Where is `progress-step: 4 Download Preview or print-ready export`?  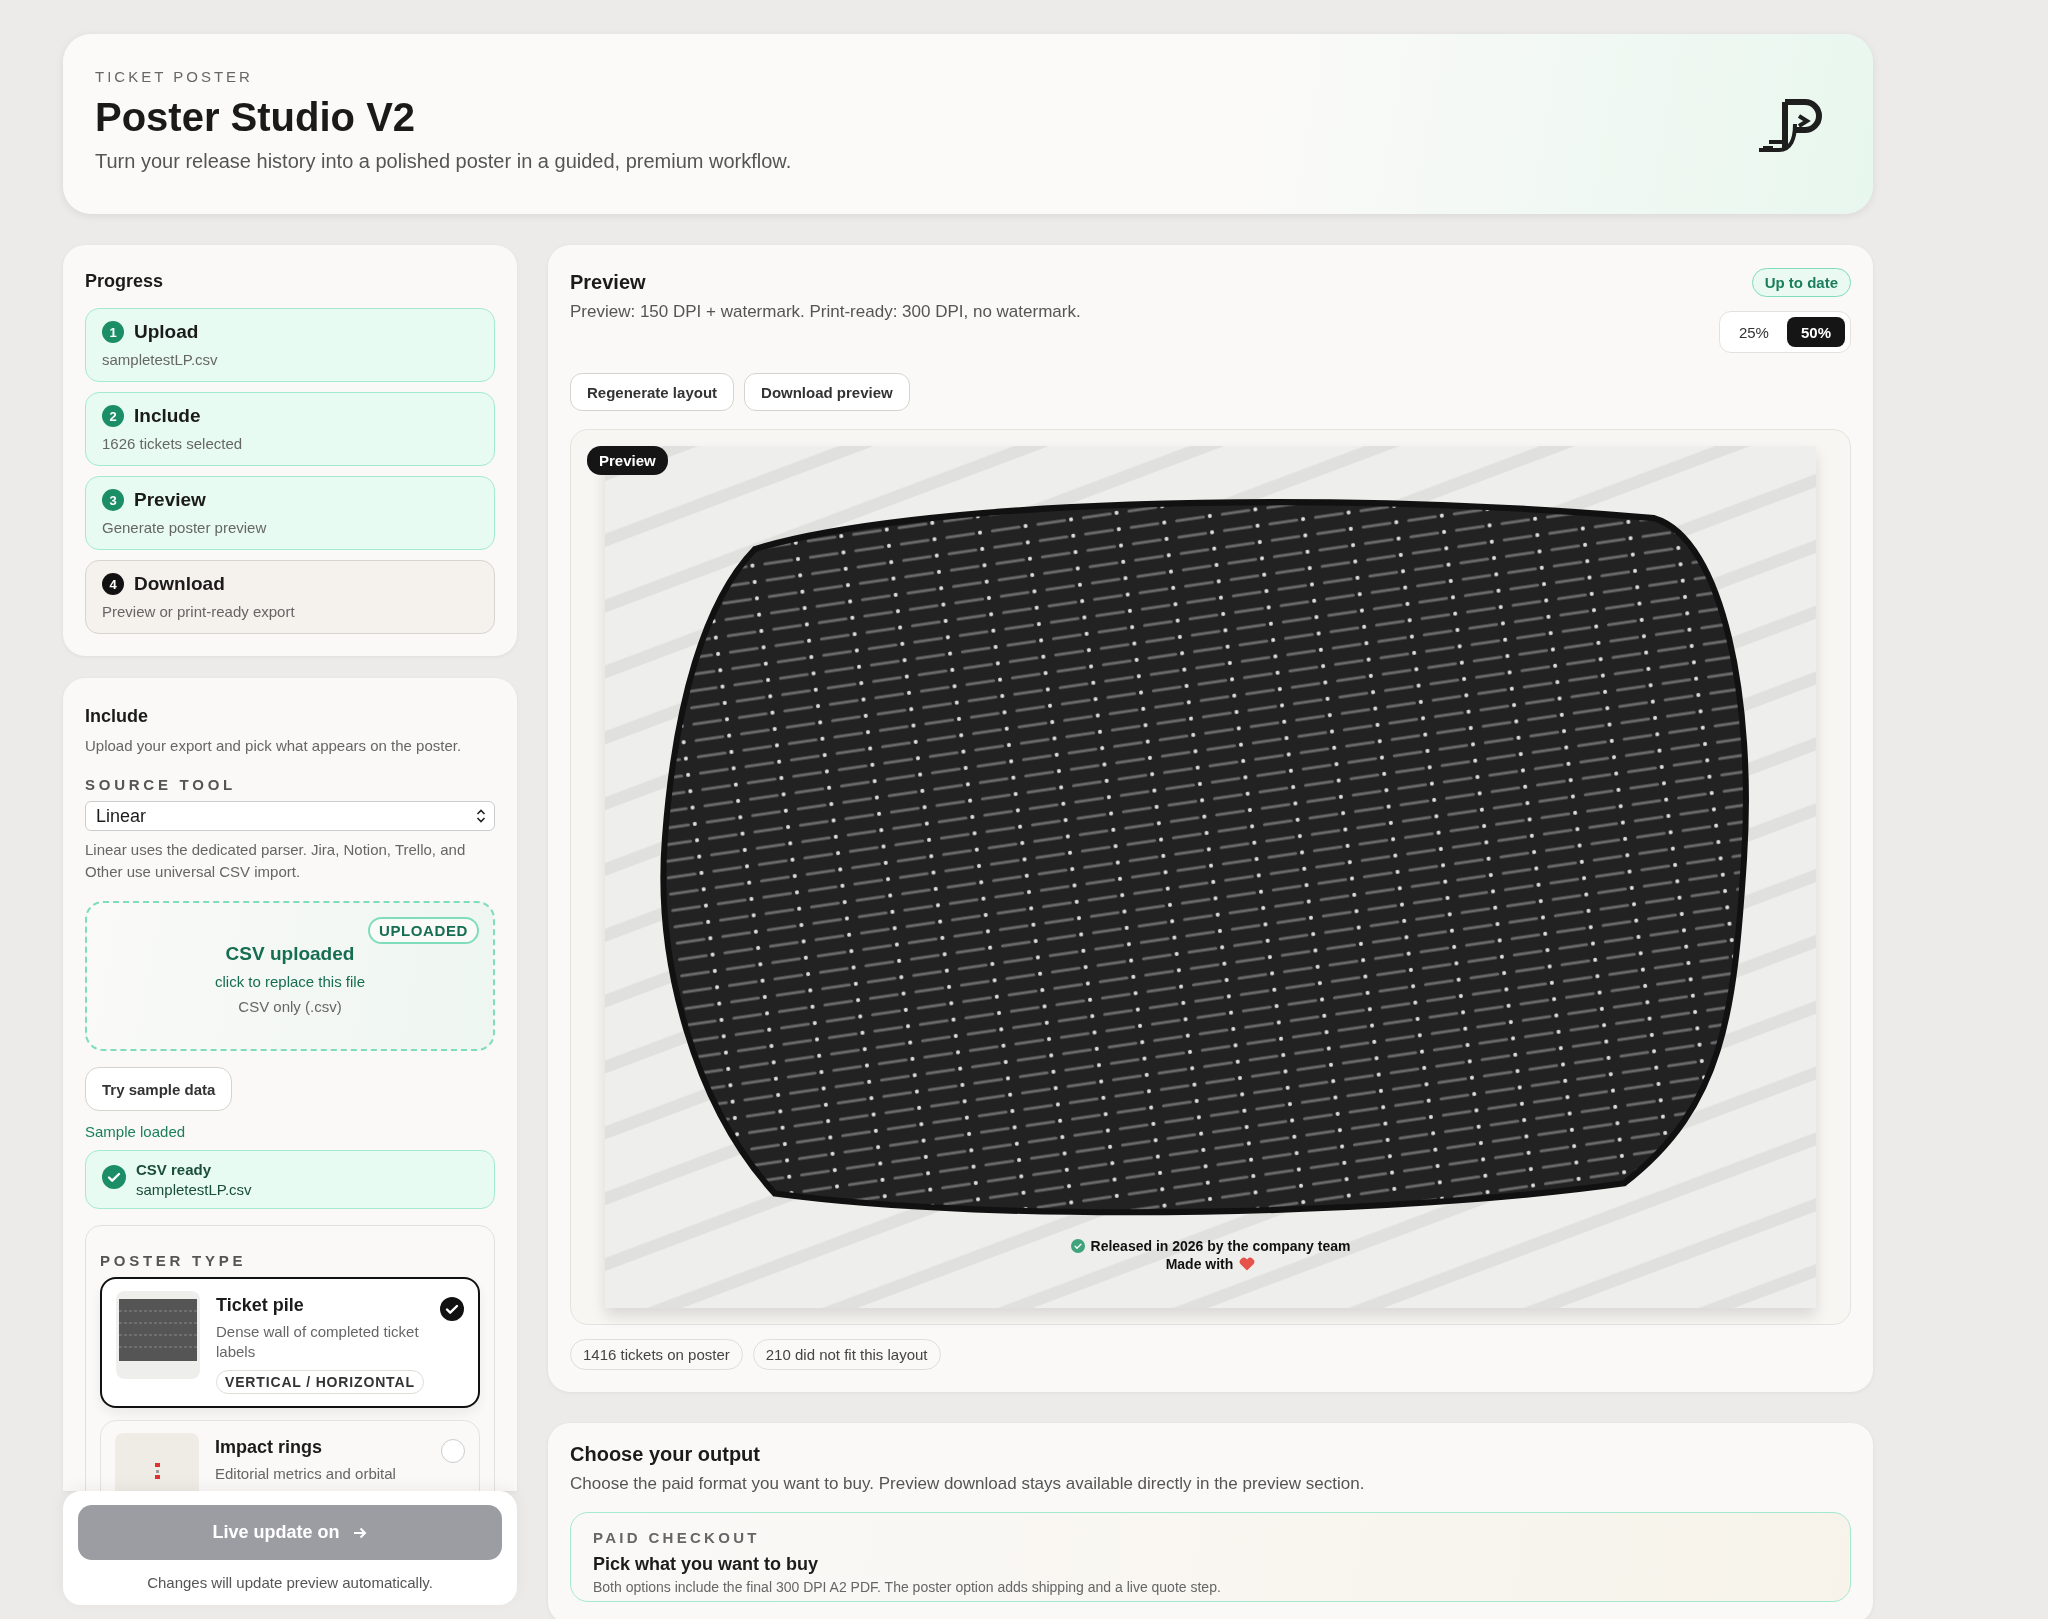 progress-step: 4 Download Preview or print-ready export is located at coordinates (290, 597).